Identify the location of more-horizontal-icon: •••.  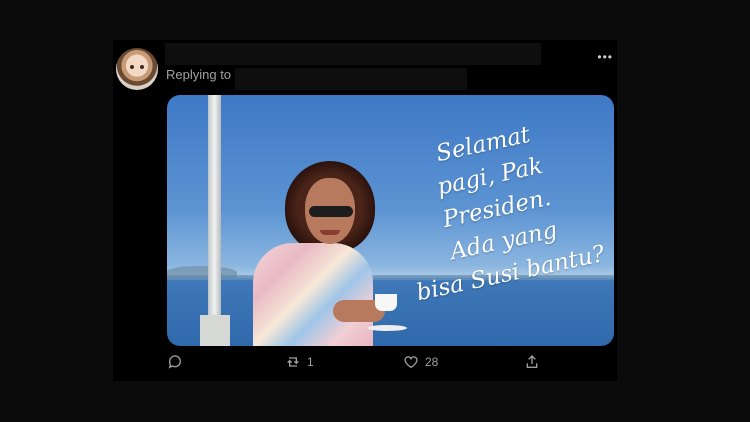
(605, 57).